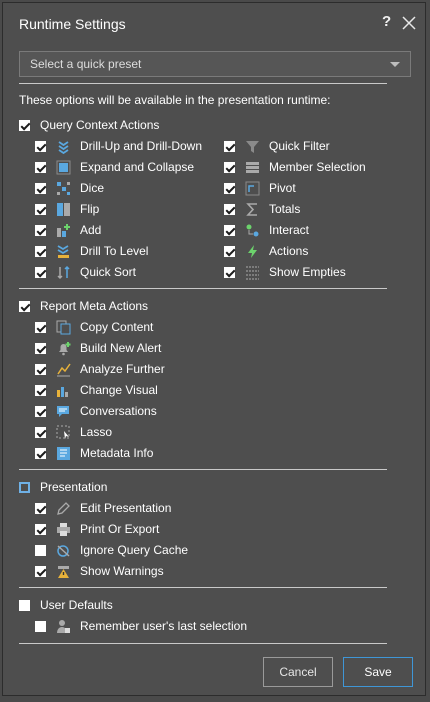  I want to click on save-button: Save, so click(378, 672).